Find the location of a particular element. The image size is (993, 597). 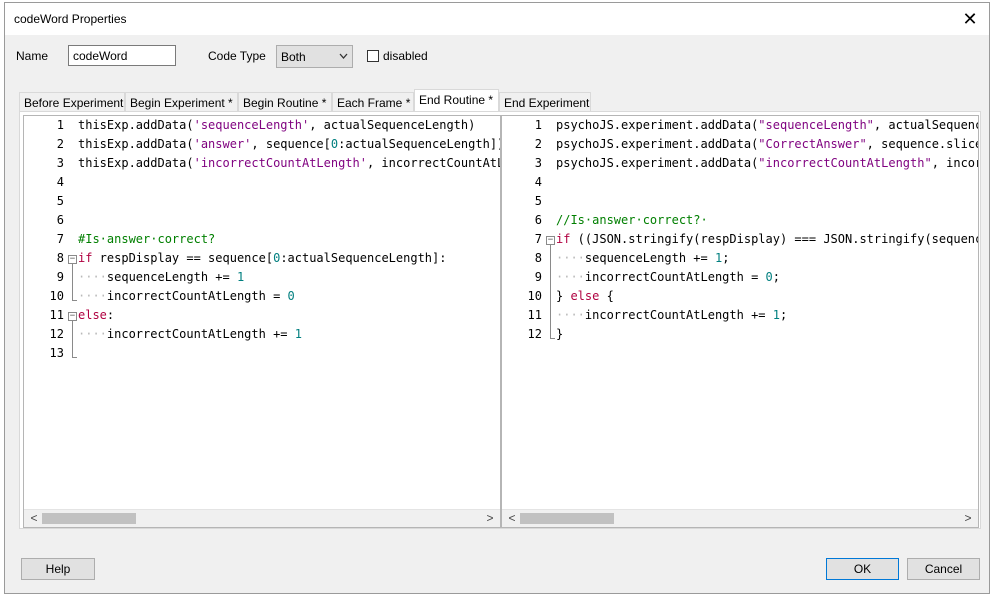

code-line: #Is·answer·correct? is located at coordinates (146, 239).